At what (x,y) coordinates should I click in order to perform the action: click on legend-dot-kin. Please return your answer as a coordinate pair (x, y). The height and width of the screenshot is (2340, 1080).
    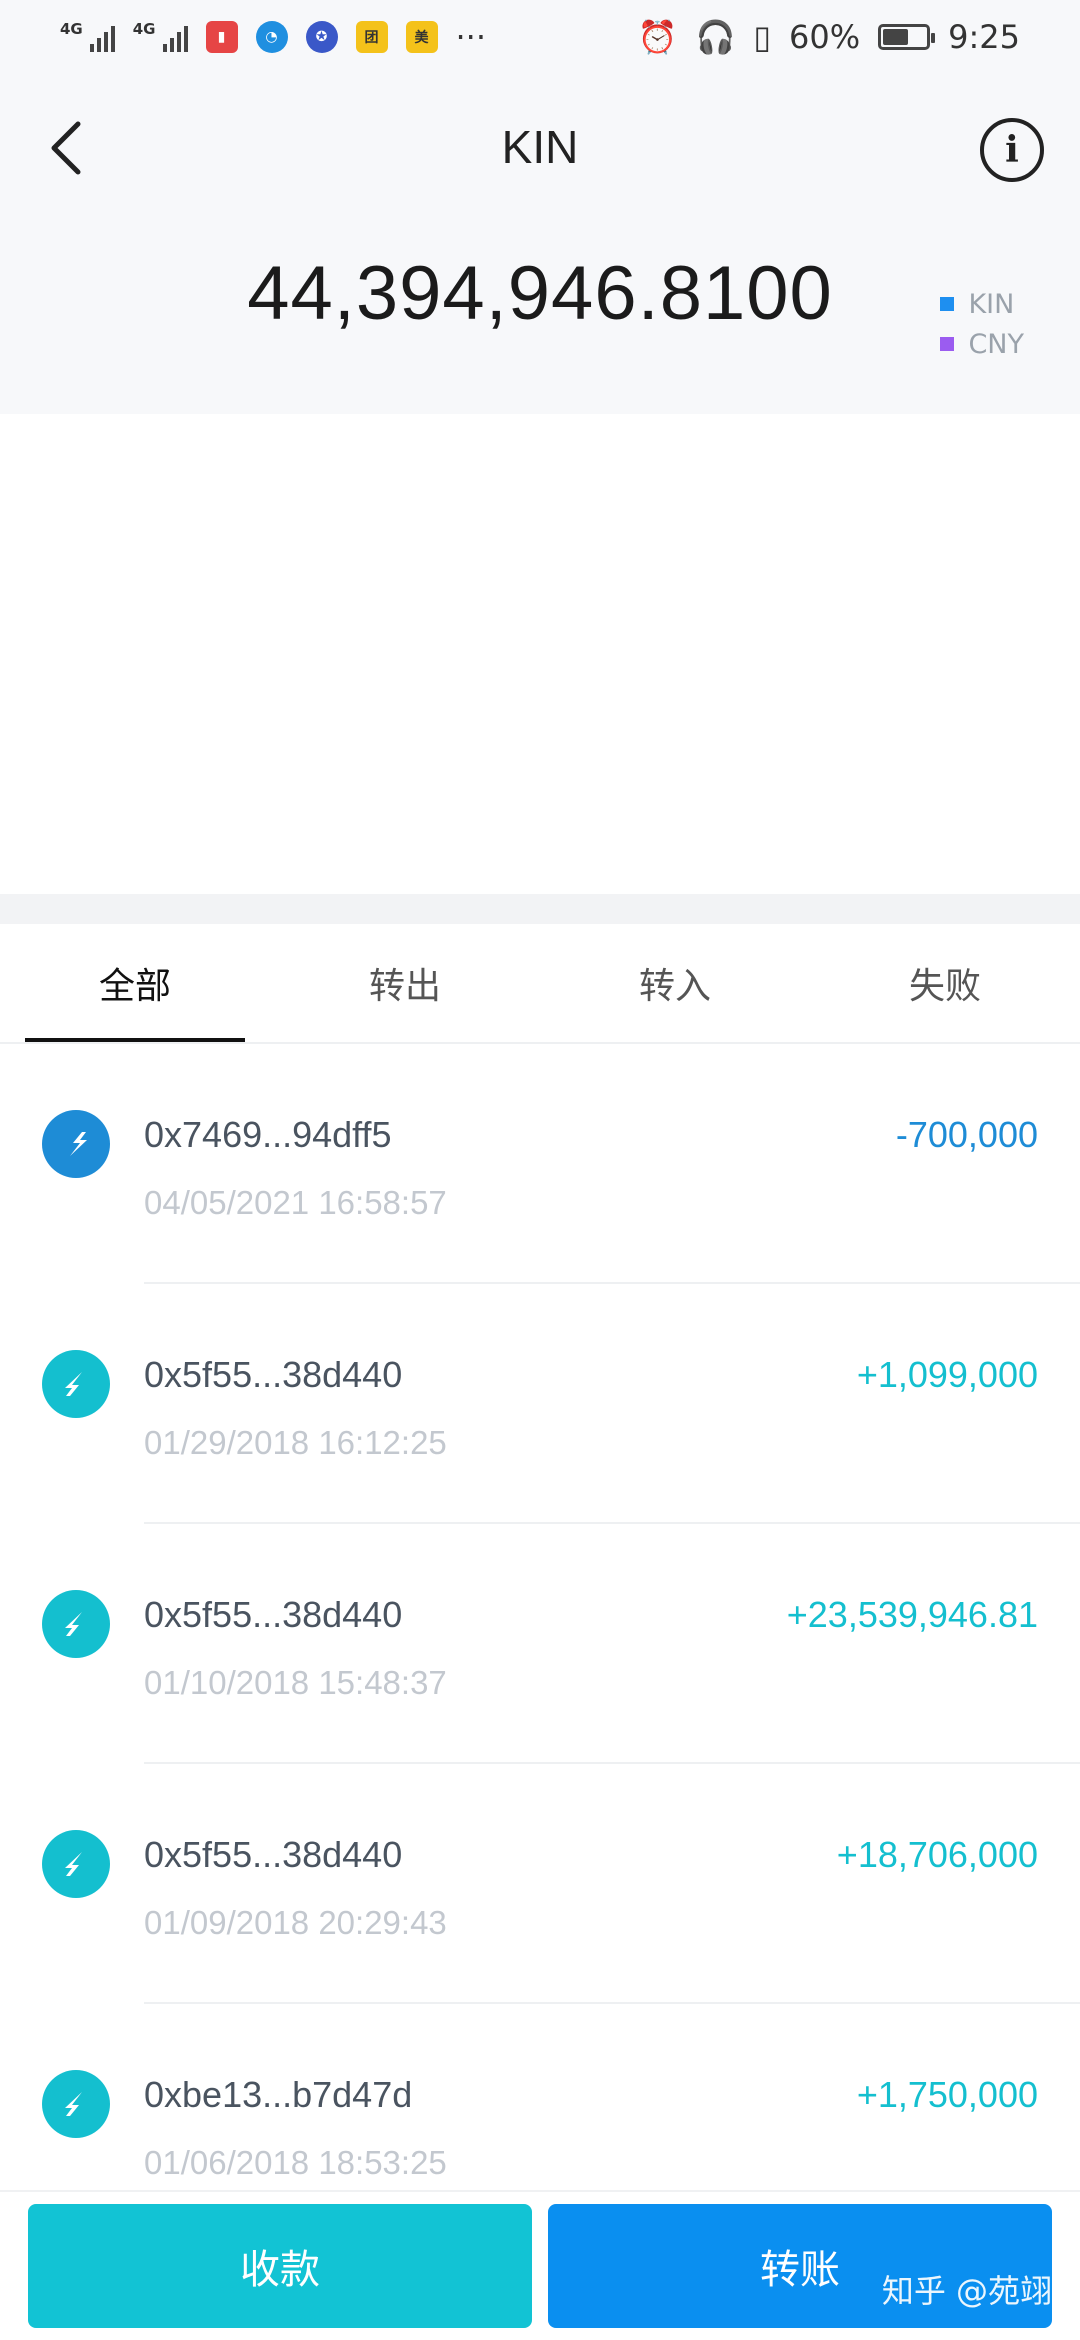
    Looking at the image, I should click on (947, 304).